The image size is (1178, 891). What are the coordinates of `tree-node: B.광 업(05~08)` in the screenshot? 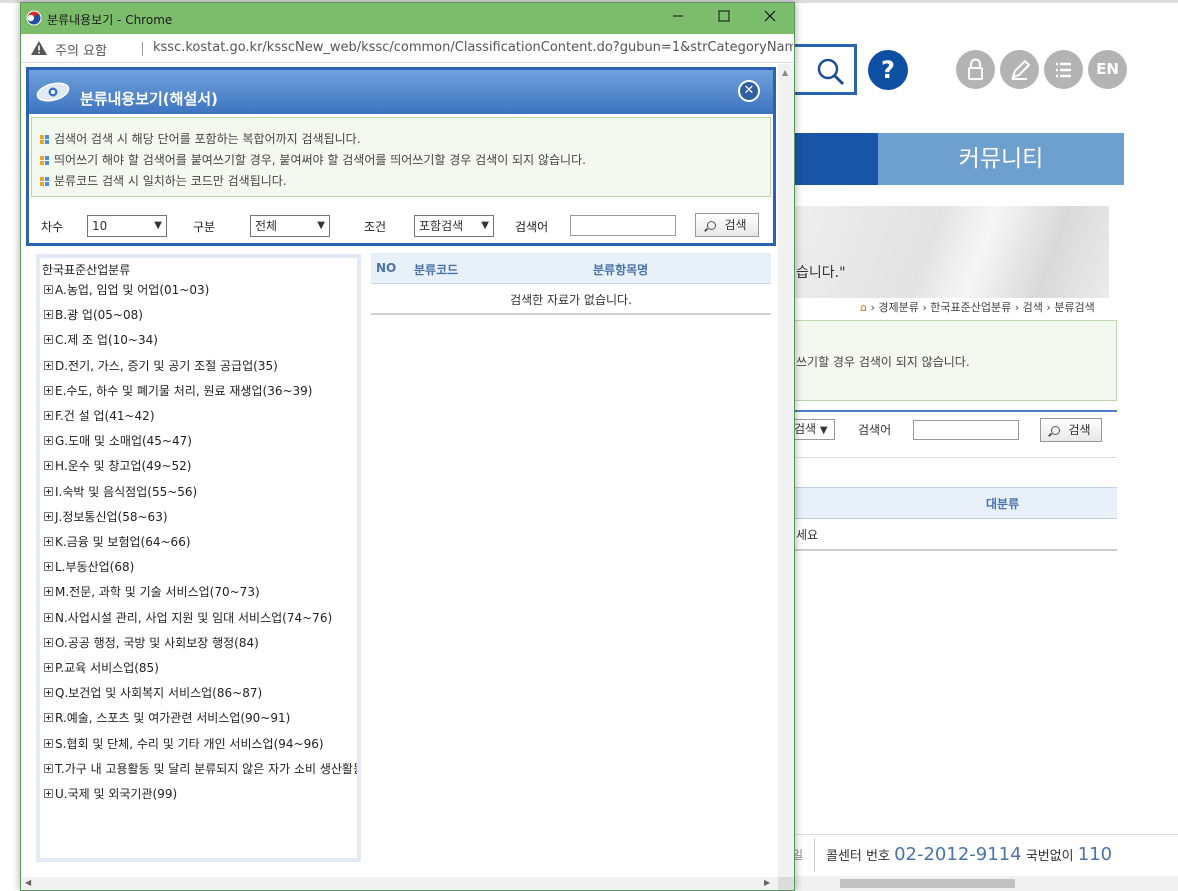 It's located at (93, 314).